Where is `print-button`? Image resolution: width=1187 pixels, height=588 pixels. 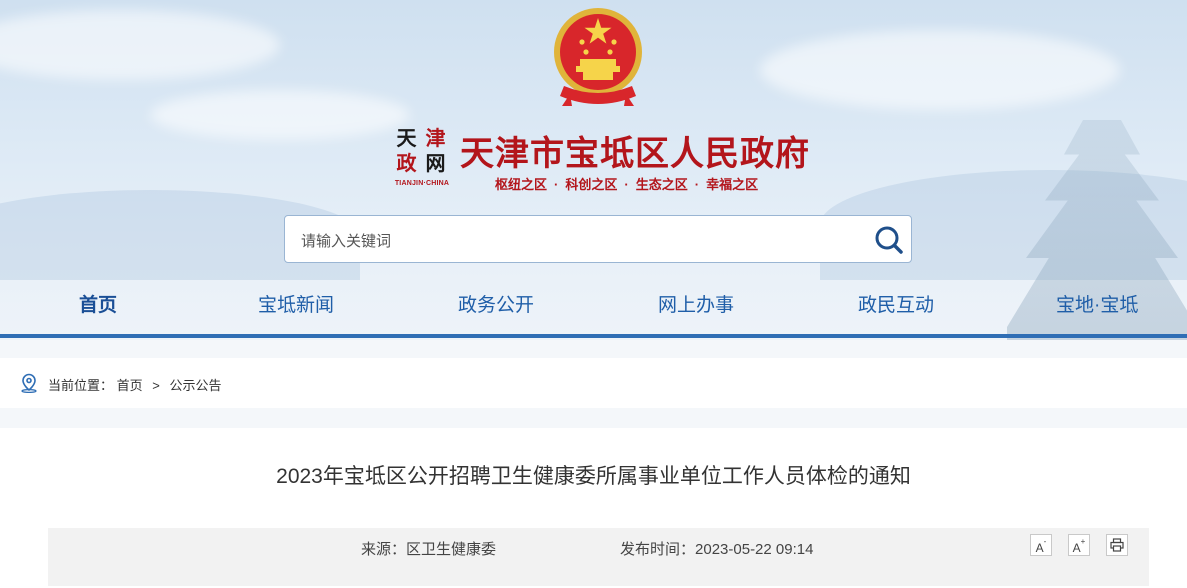
print-button is located at coordinates (1117, 545).